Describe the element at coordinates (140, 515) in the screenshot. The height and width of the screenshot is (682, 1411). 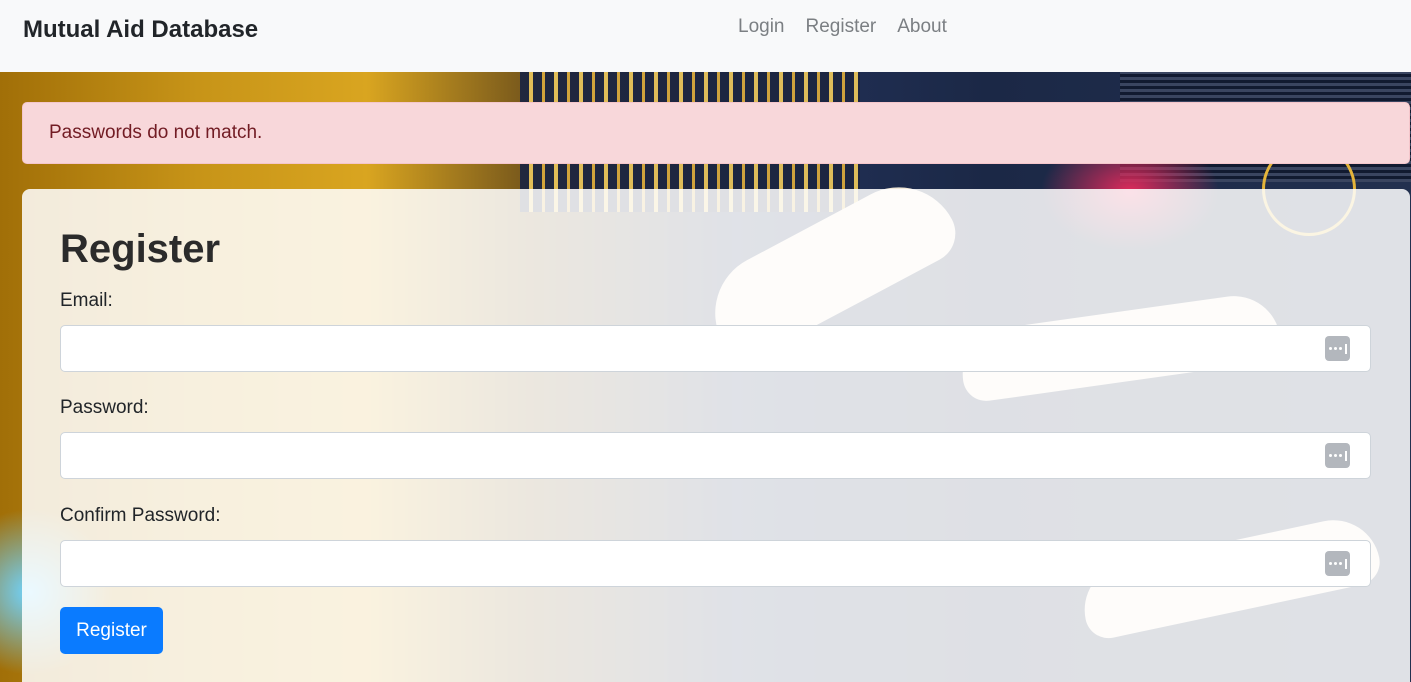
I see `confirm-password-label: Confirm Password:` at that location.